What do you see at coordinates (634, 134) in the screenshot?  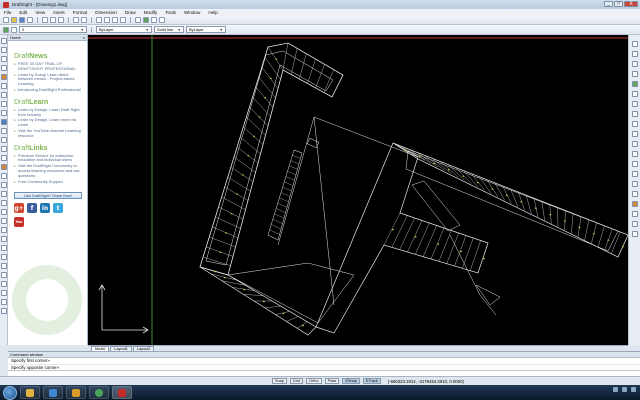 I see `lengthen-icon` at bounding box center [634, 134].